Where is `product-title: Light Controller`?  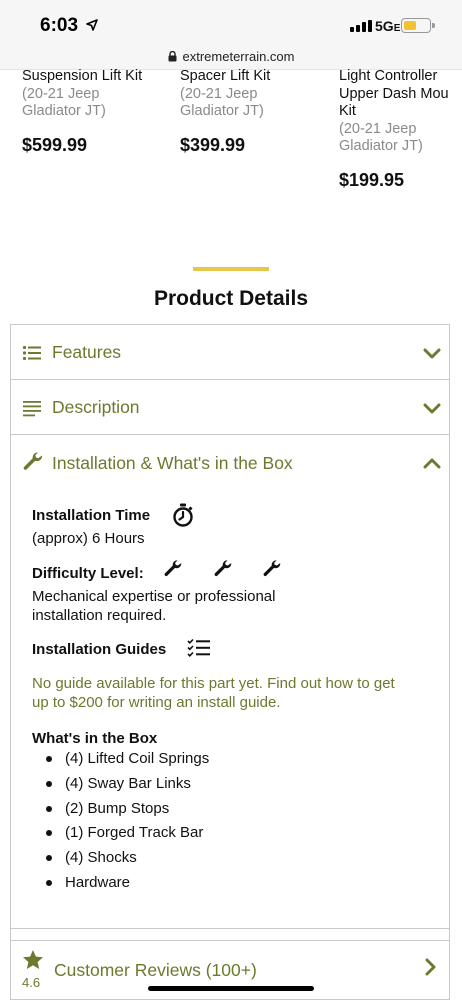
product-title: Light Controller is located at coordinates (394, 77).